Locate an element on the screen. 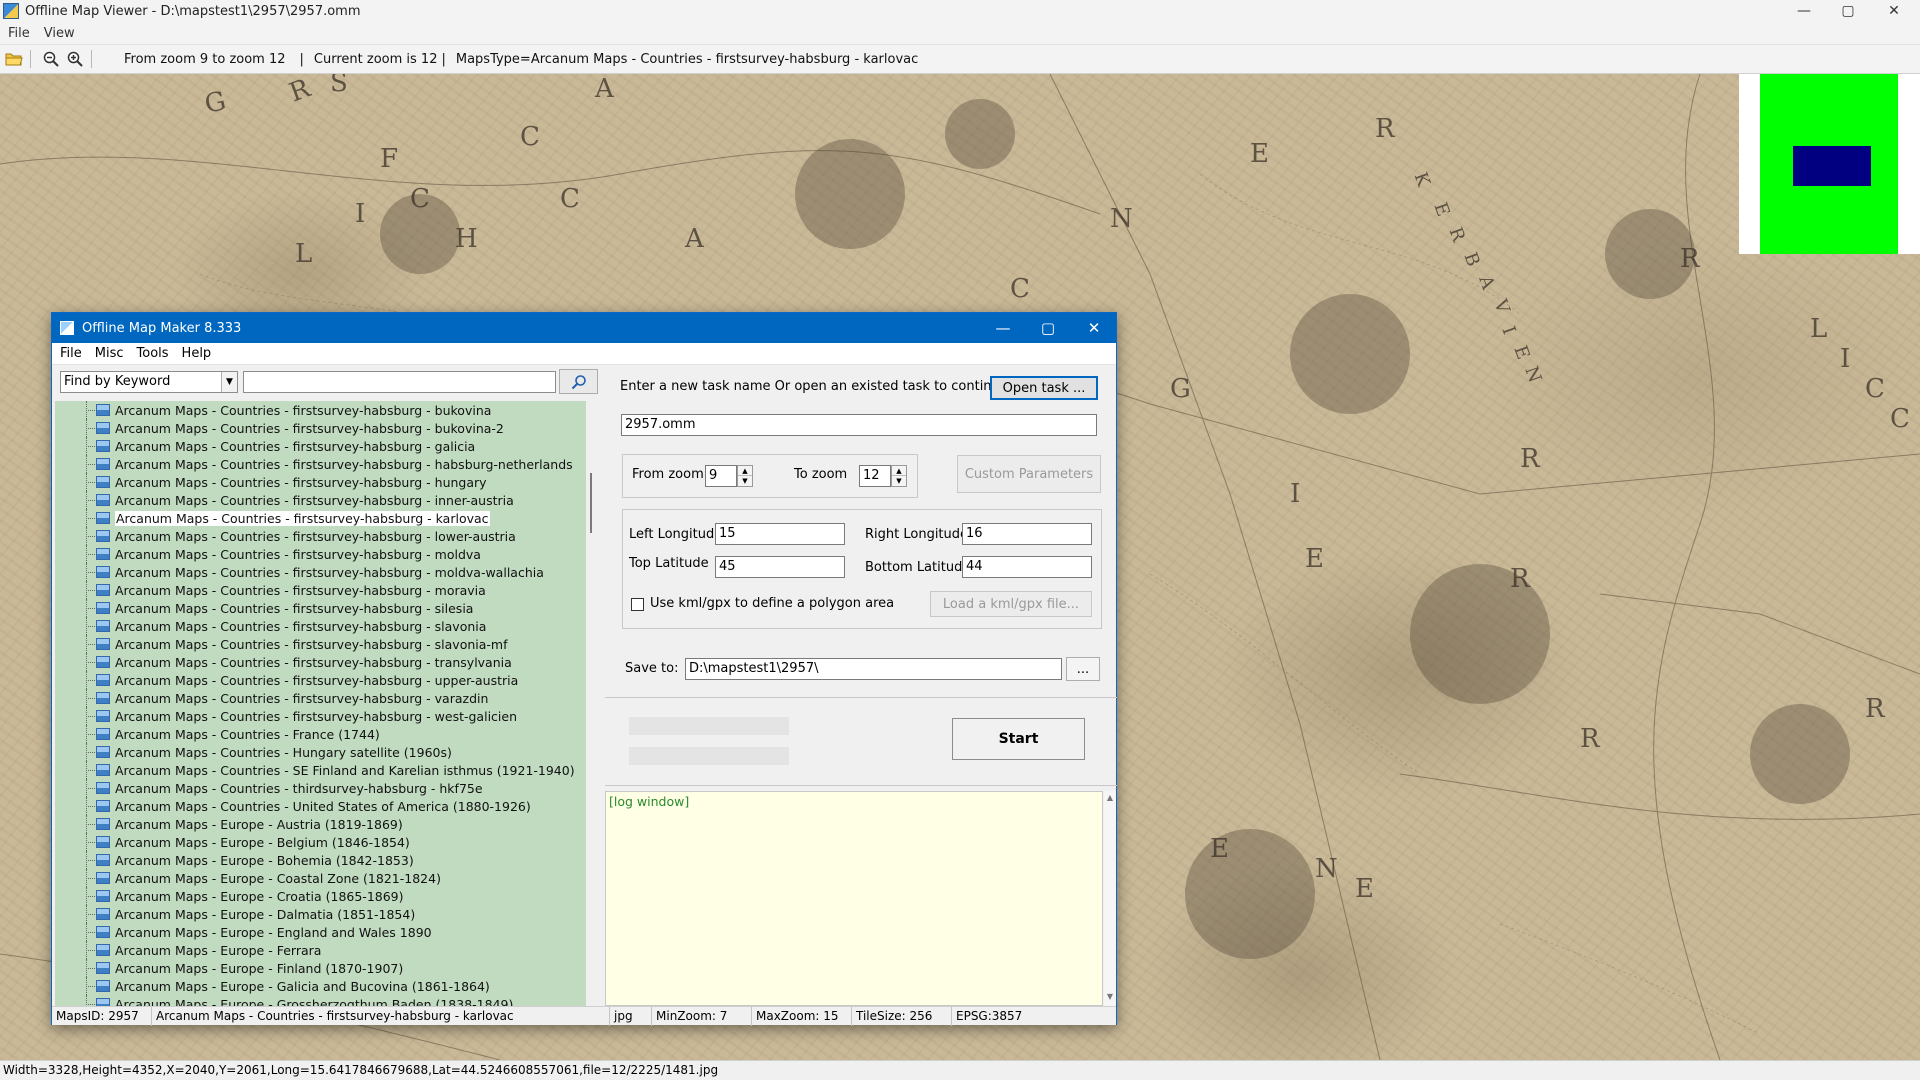 This screenshot has width=1920, height=1080. search-button is located at coordinates (578, 381).